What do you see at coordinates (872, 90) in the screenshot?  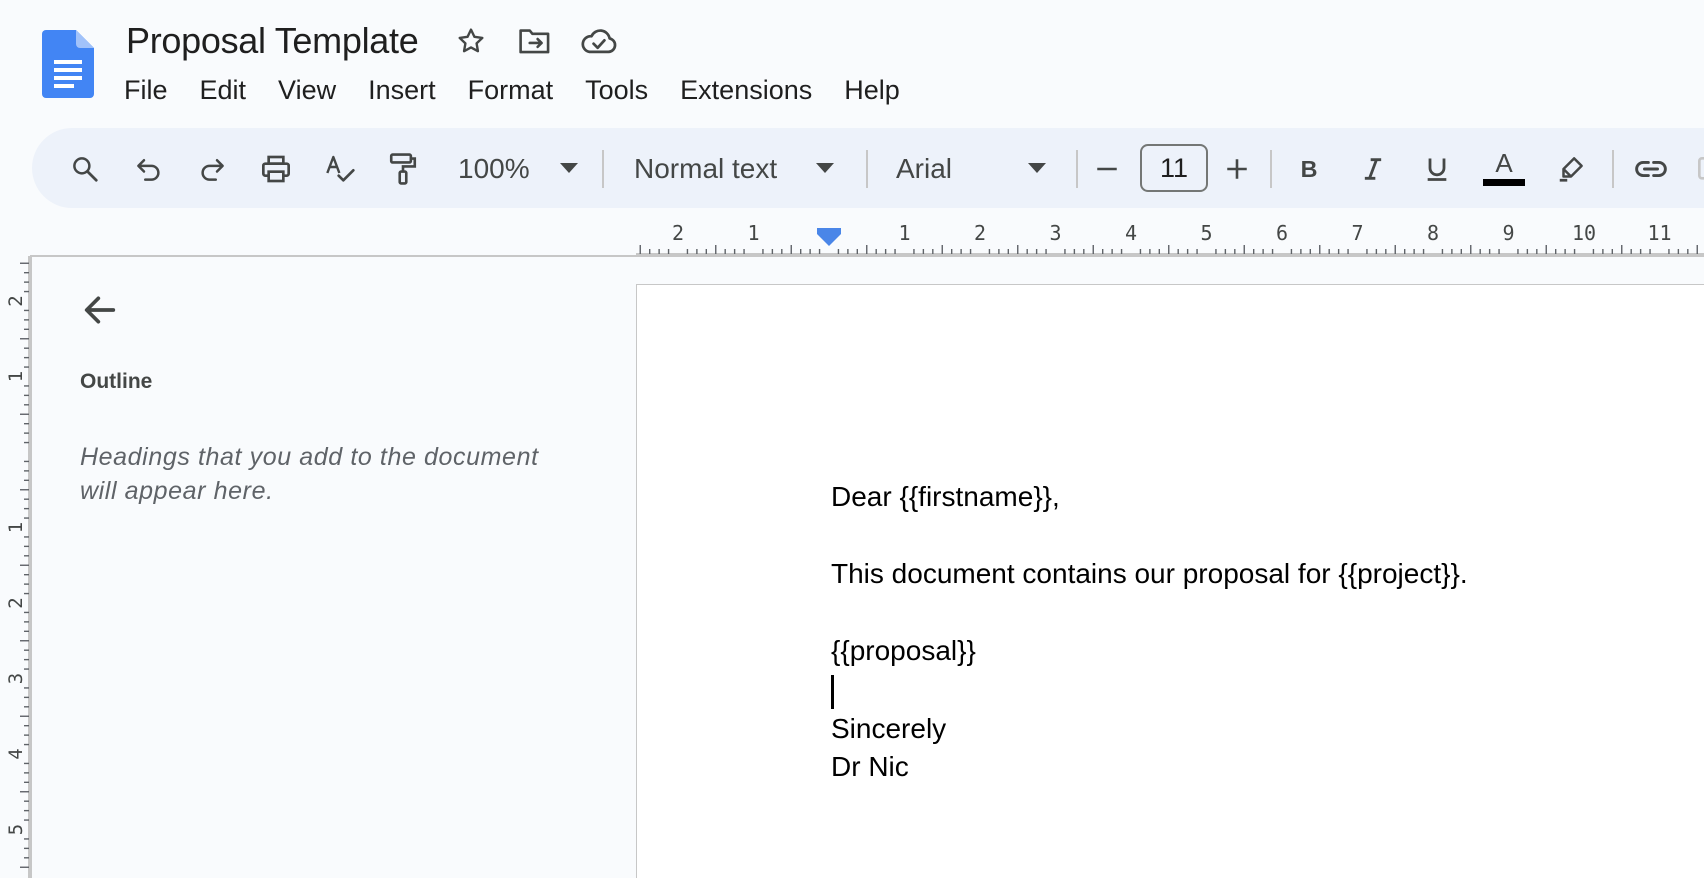 I see `menu-help: Help` at bounding box center [872, 90].